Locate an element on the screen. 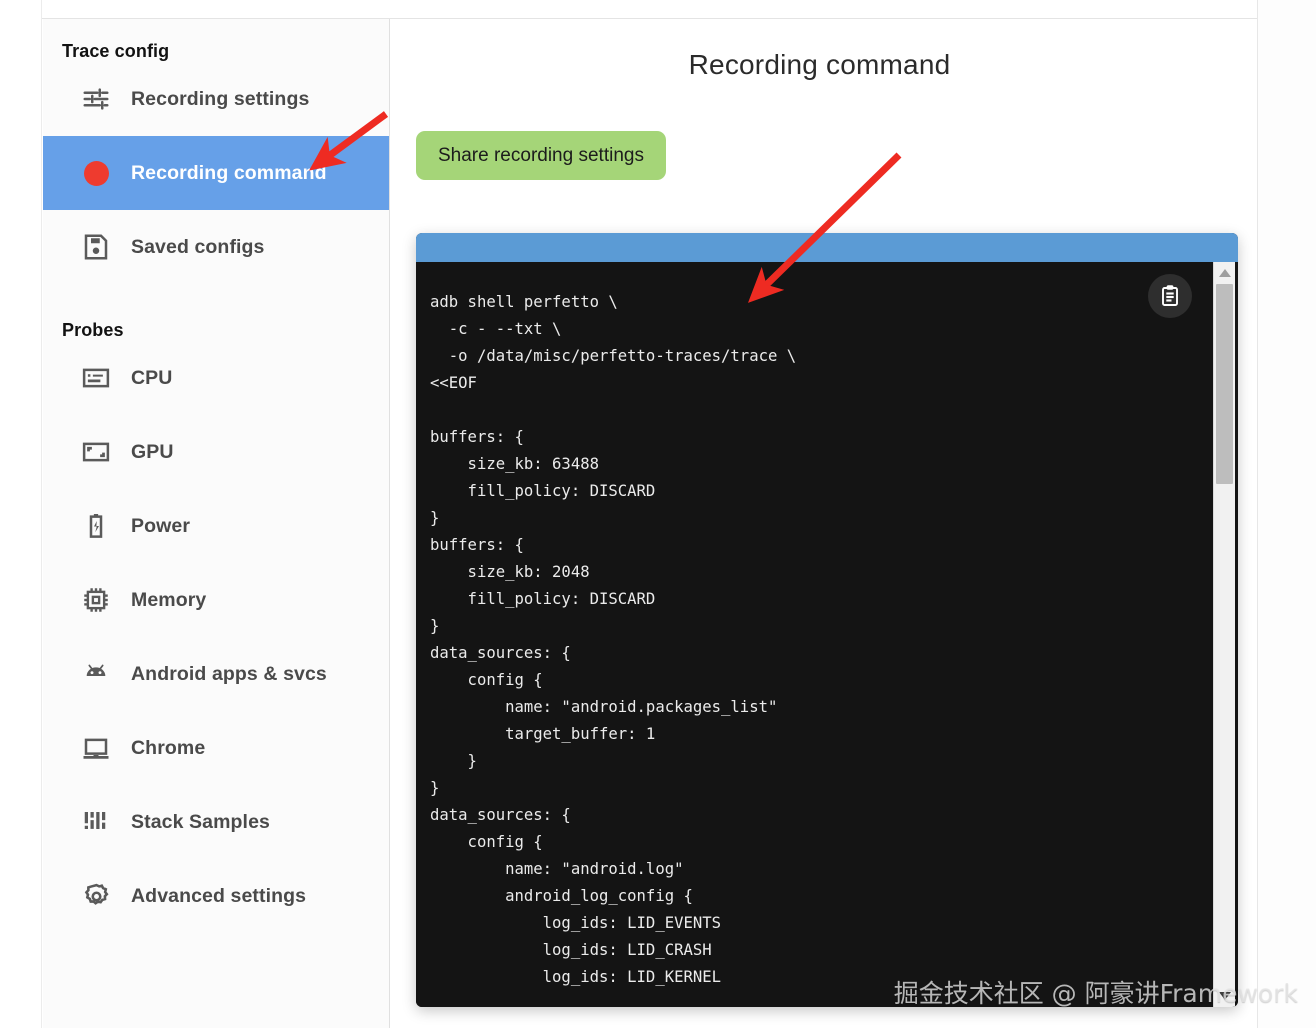 The height and width of the screenshot is (1028, 1316). cpu-icon is located at coordinates (96, 378).